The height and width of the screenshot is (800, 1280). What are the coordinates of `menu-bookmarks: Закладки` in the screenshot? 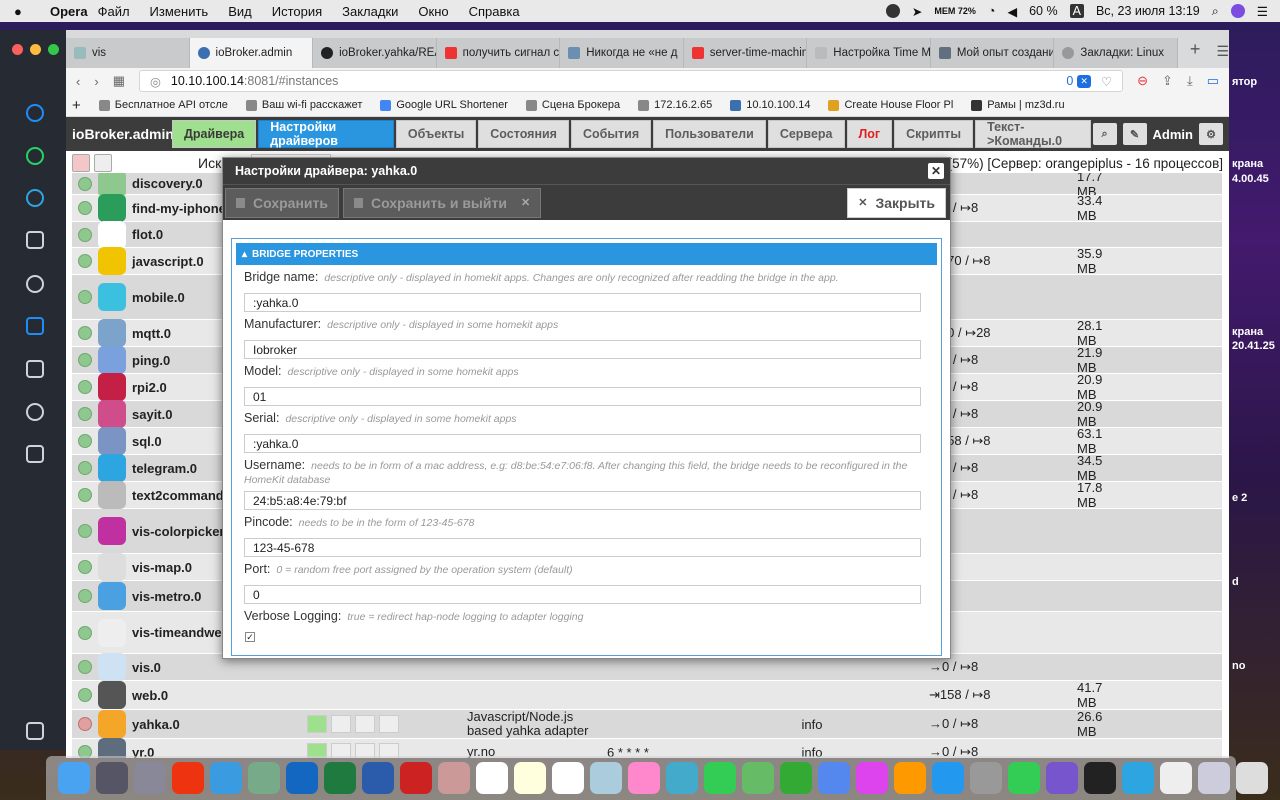 It's located at (370, 11).